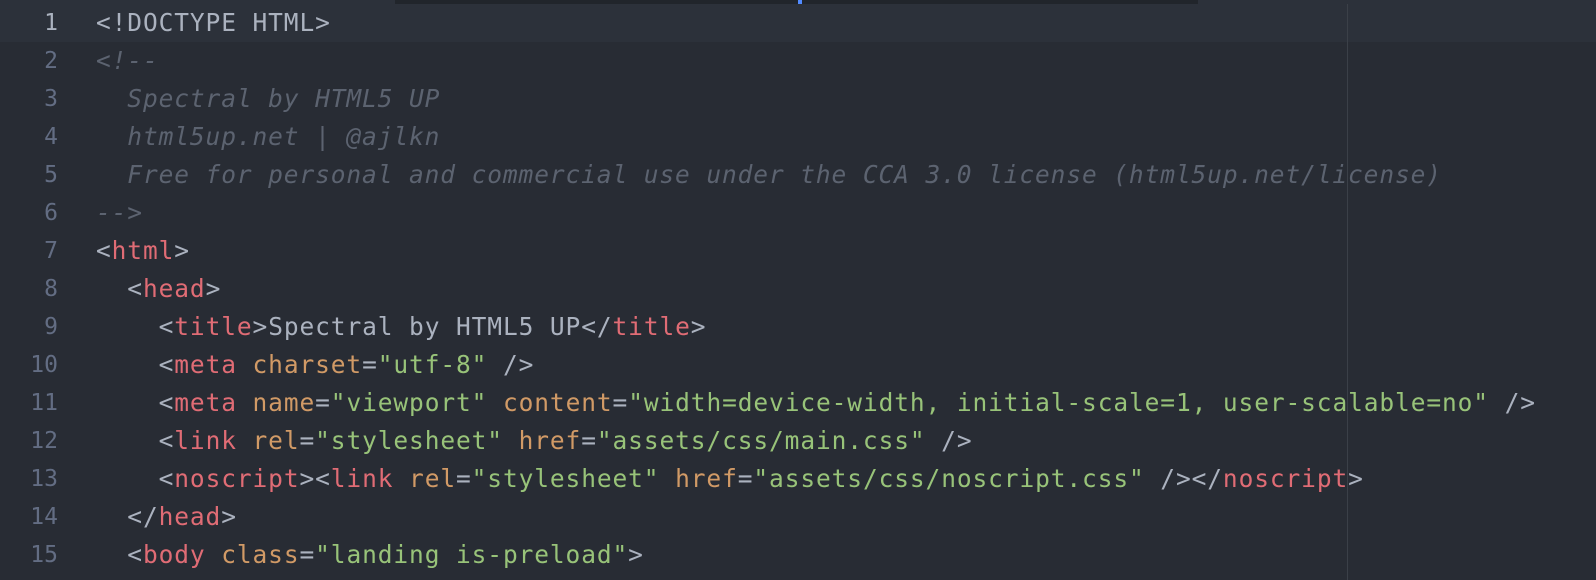  I want to click on token-str: "landing is-preload", so click(472, 554).